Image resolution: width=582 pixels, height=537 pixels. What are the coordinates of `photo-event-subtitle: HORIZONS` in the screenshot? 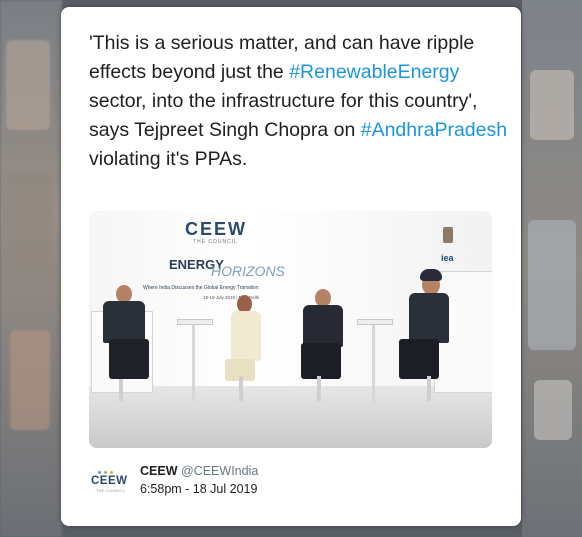 It's located at (248, 271).